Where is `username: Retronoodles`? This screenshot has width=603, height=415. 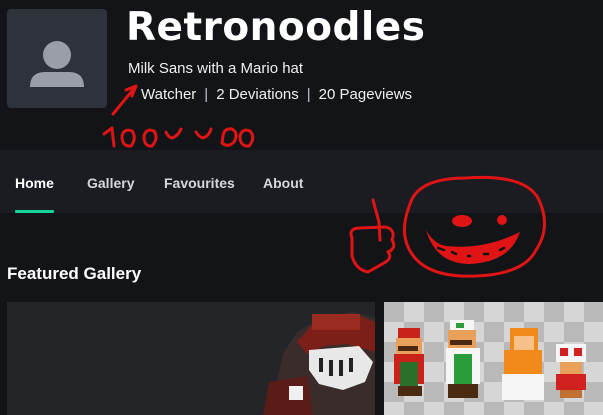
username: Retronoodles is located at coordinates (275, 28).